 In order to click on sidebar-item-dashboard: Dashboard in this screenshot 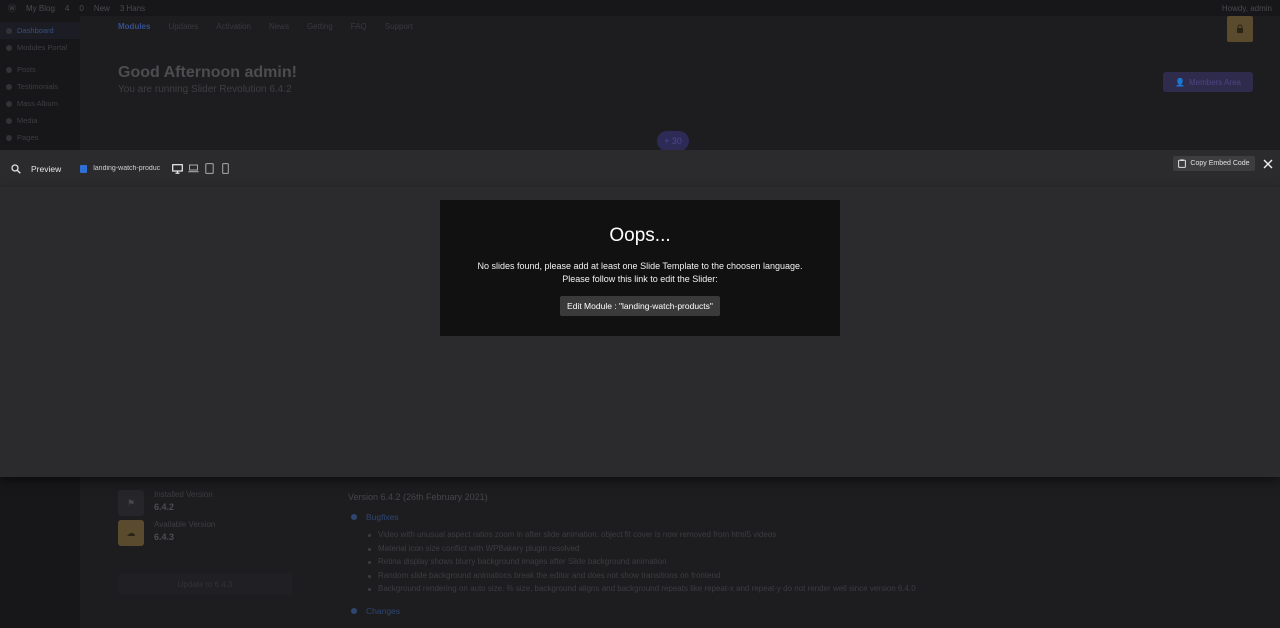, I will do `click(40, 30)`.